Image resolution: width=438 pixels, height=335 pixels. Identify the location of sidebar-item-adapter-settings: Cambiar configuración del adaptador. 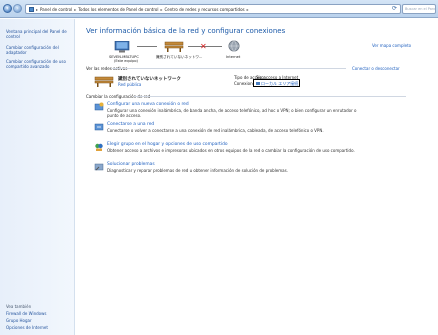
(39, 50).